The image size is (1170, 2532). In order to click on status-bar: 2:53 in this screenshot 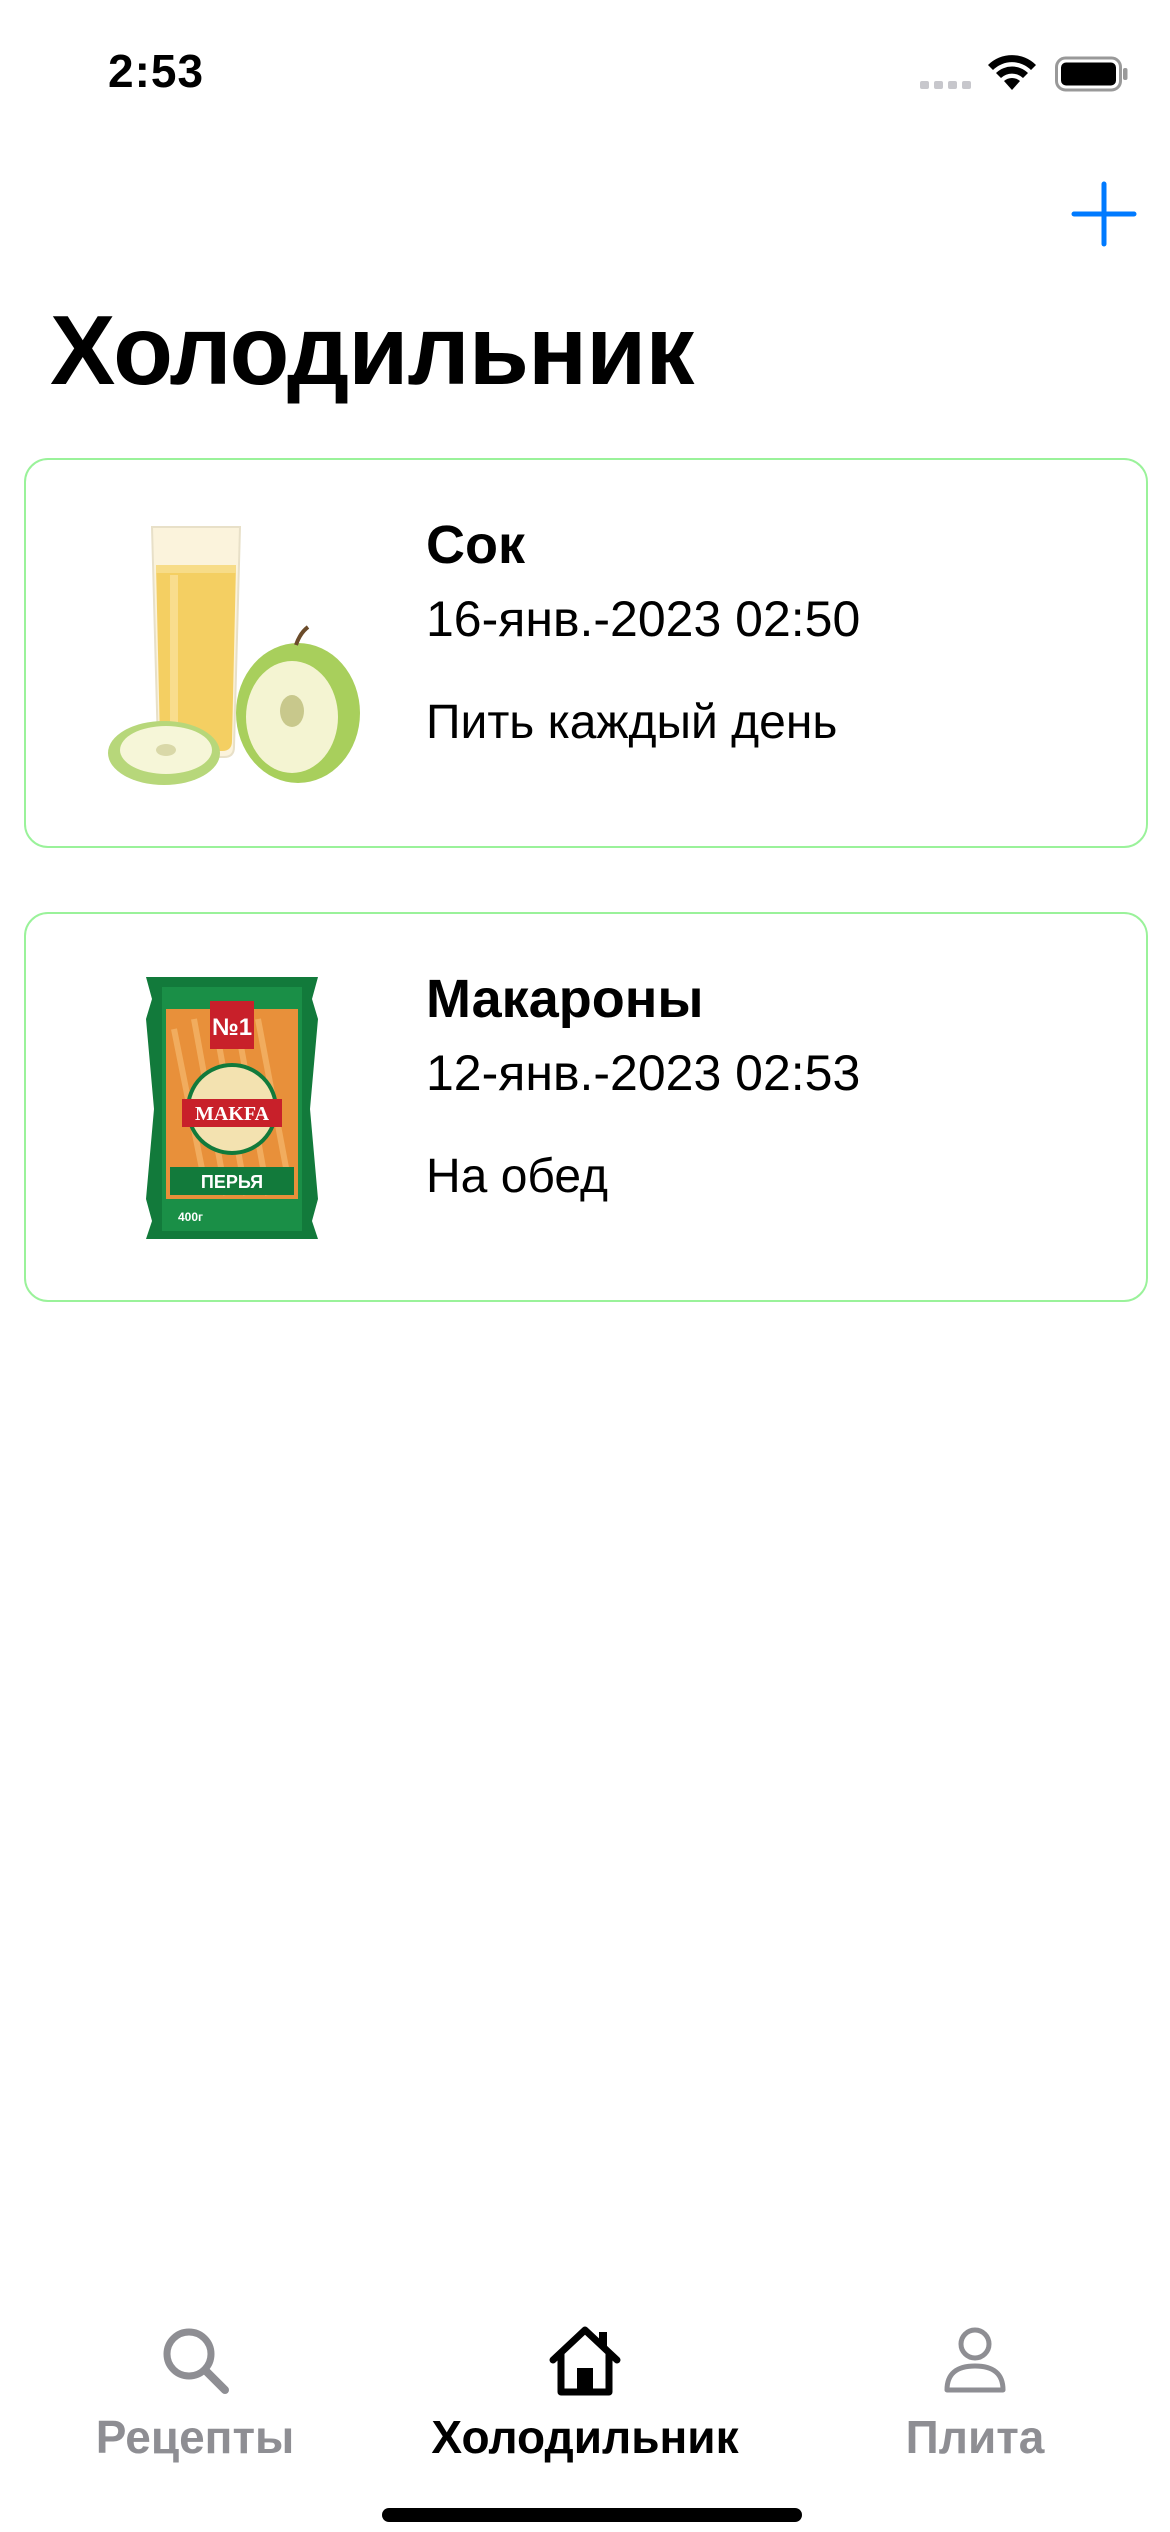, I will do `click(585, 75)`.